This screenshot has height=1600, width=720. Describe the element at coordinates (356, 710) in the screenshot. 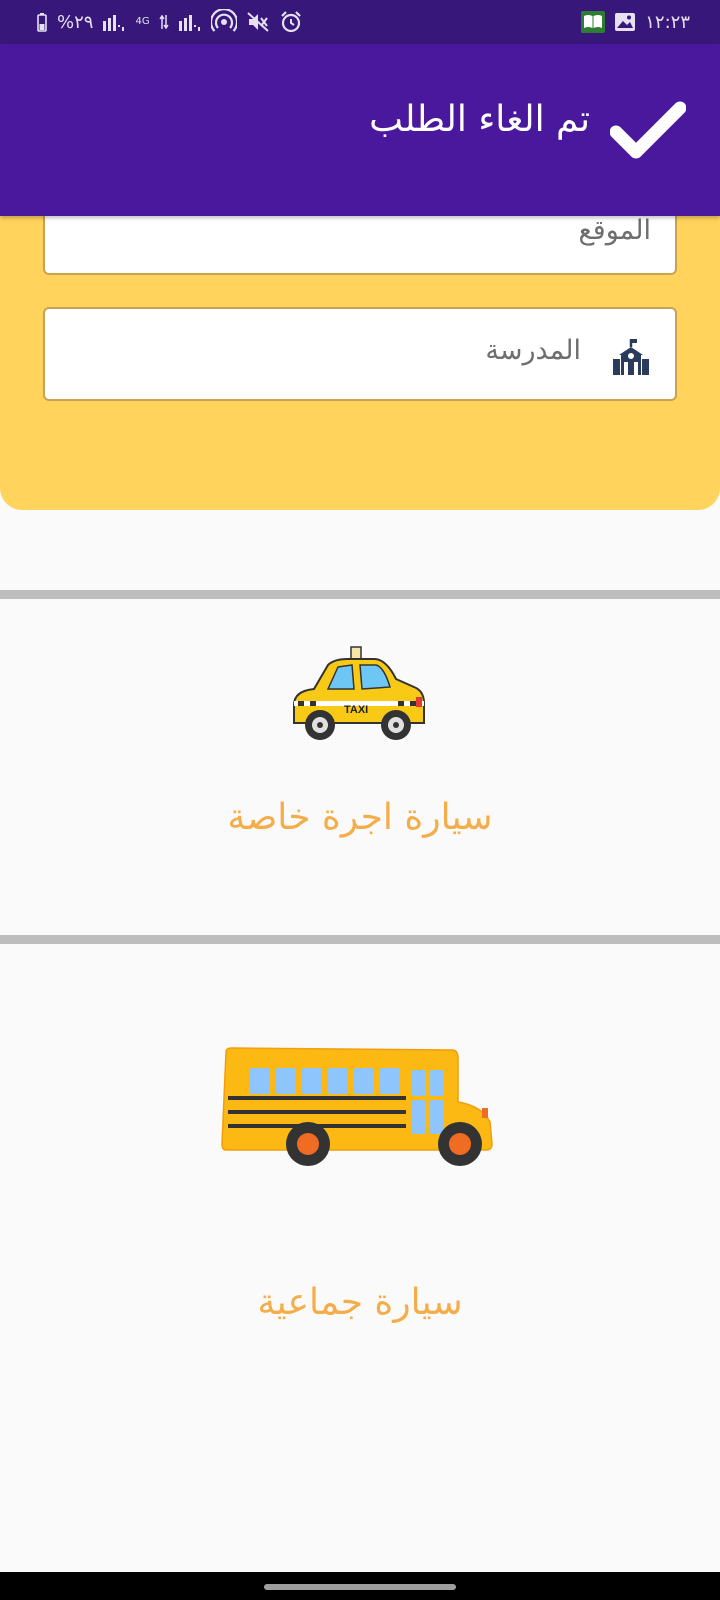

I see `svg-text: TAXI` at that location.